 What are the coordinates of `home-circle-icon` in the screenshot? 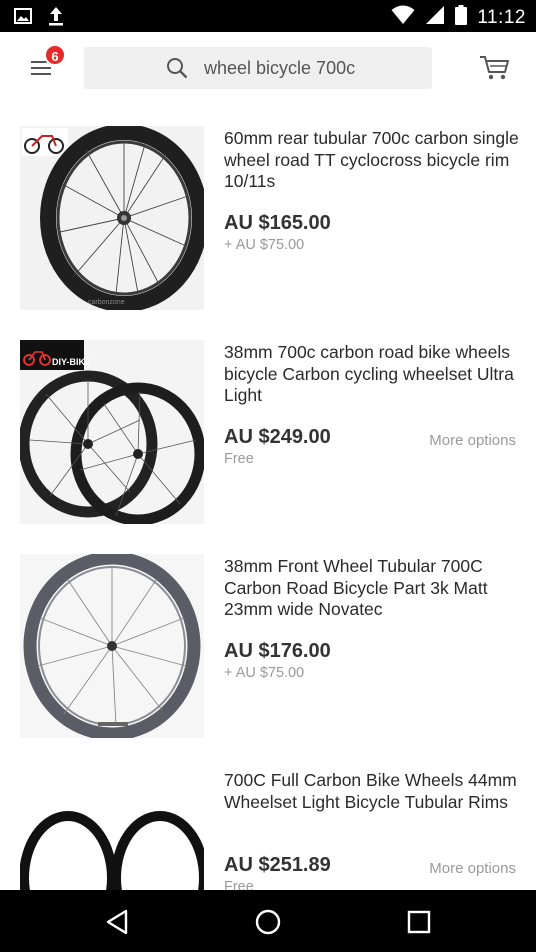 It's located at (268, 925).